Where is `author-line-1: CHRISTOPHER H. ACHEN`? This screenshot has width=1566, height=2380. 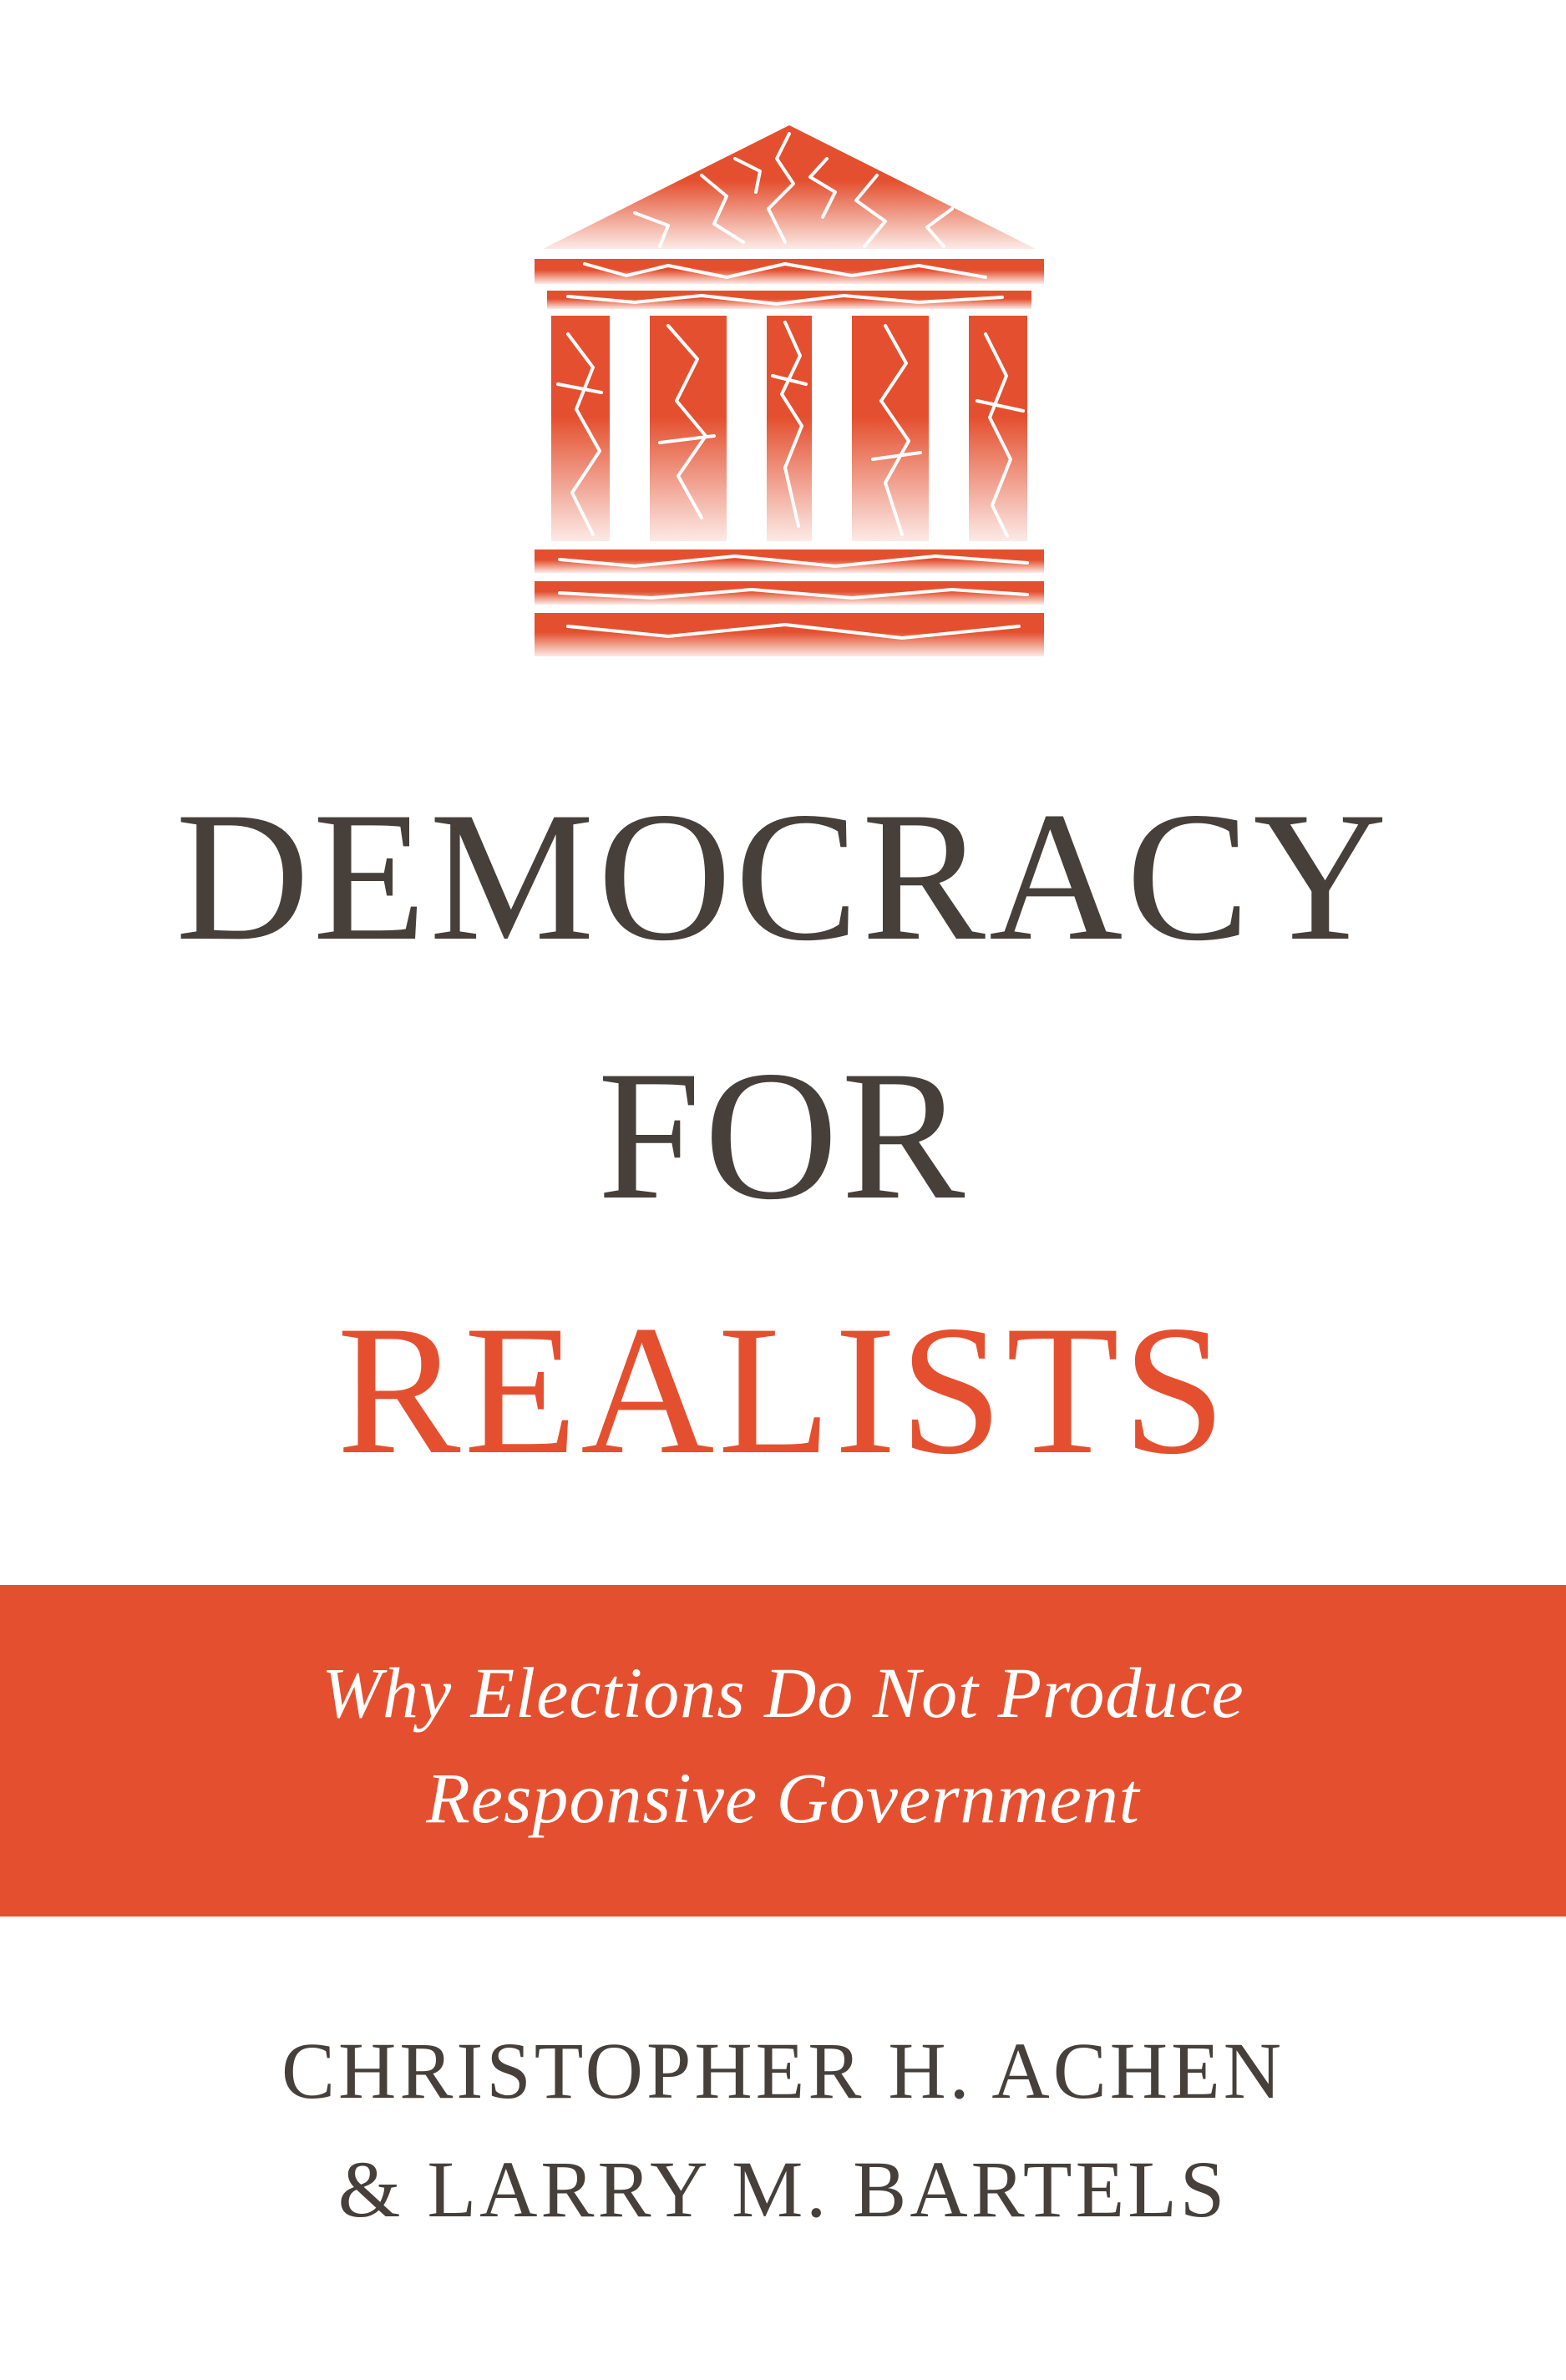 author-line-1: CHRISTOPHER H. ACHEN is located at coordinates (783, 2070).